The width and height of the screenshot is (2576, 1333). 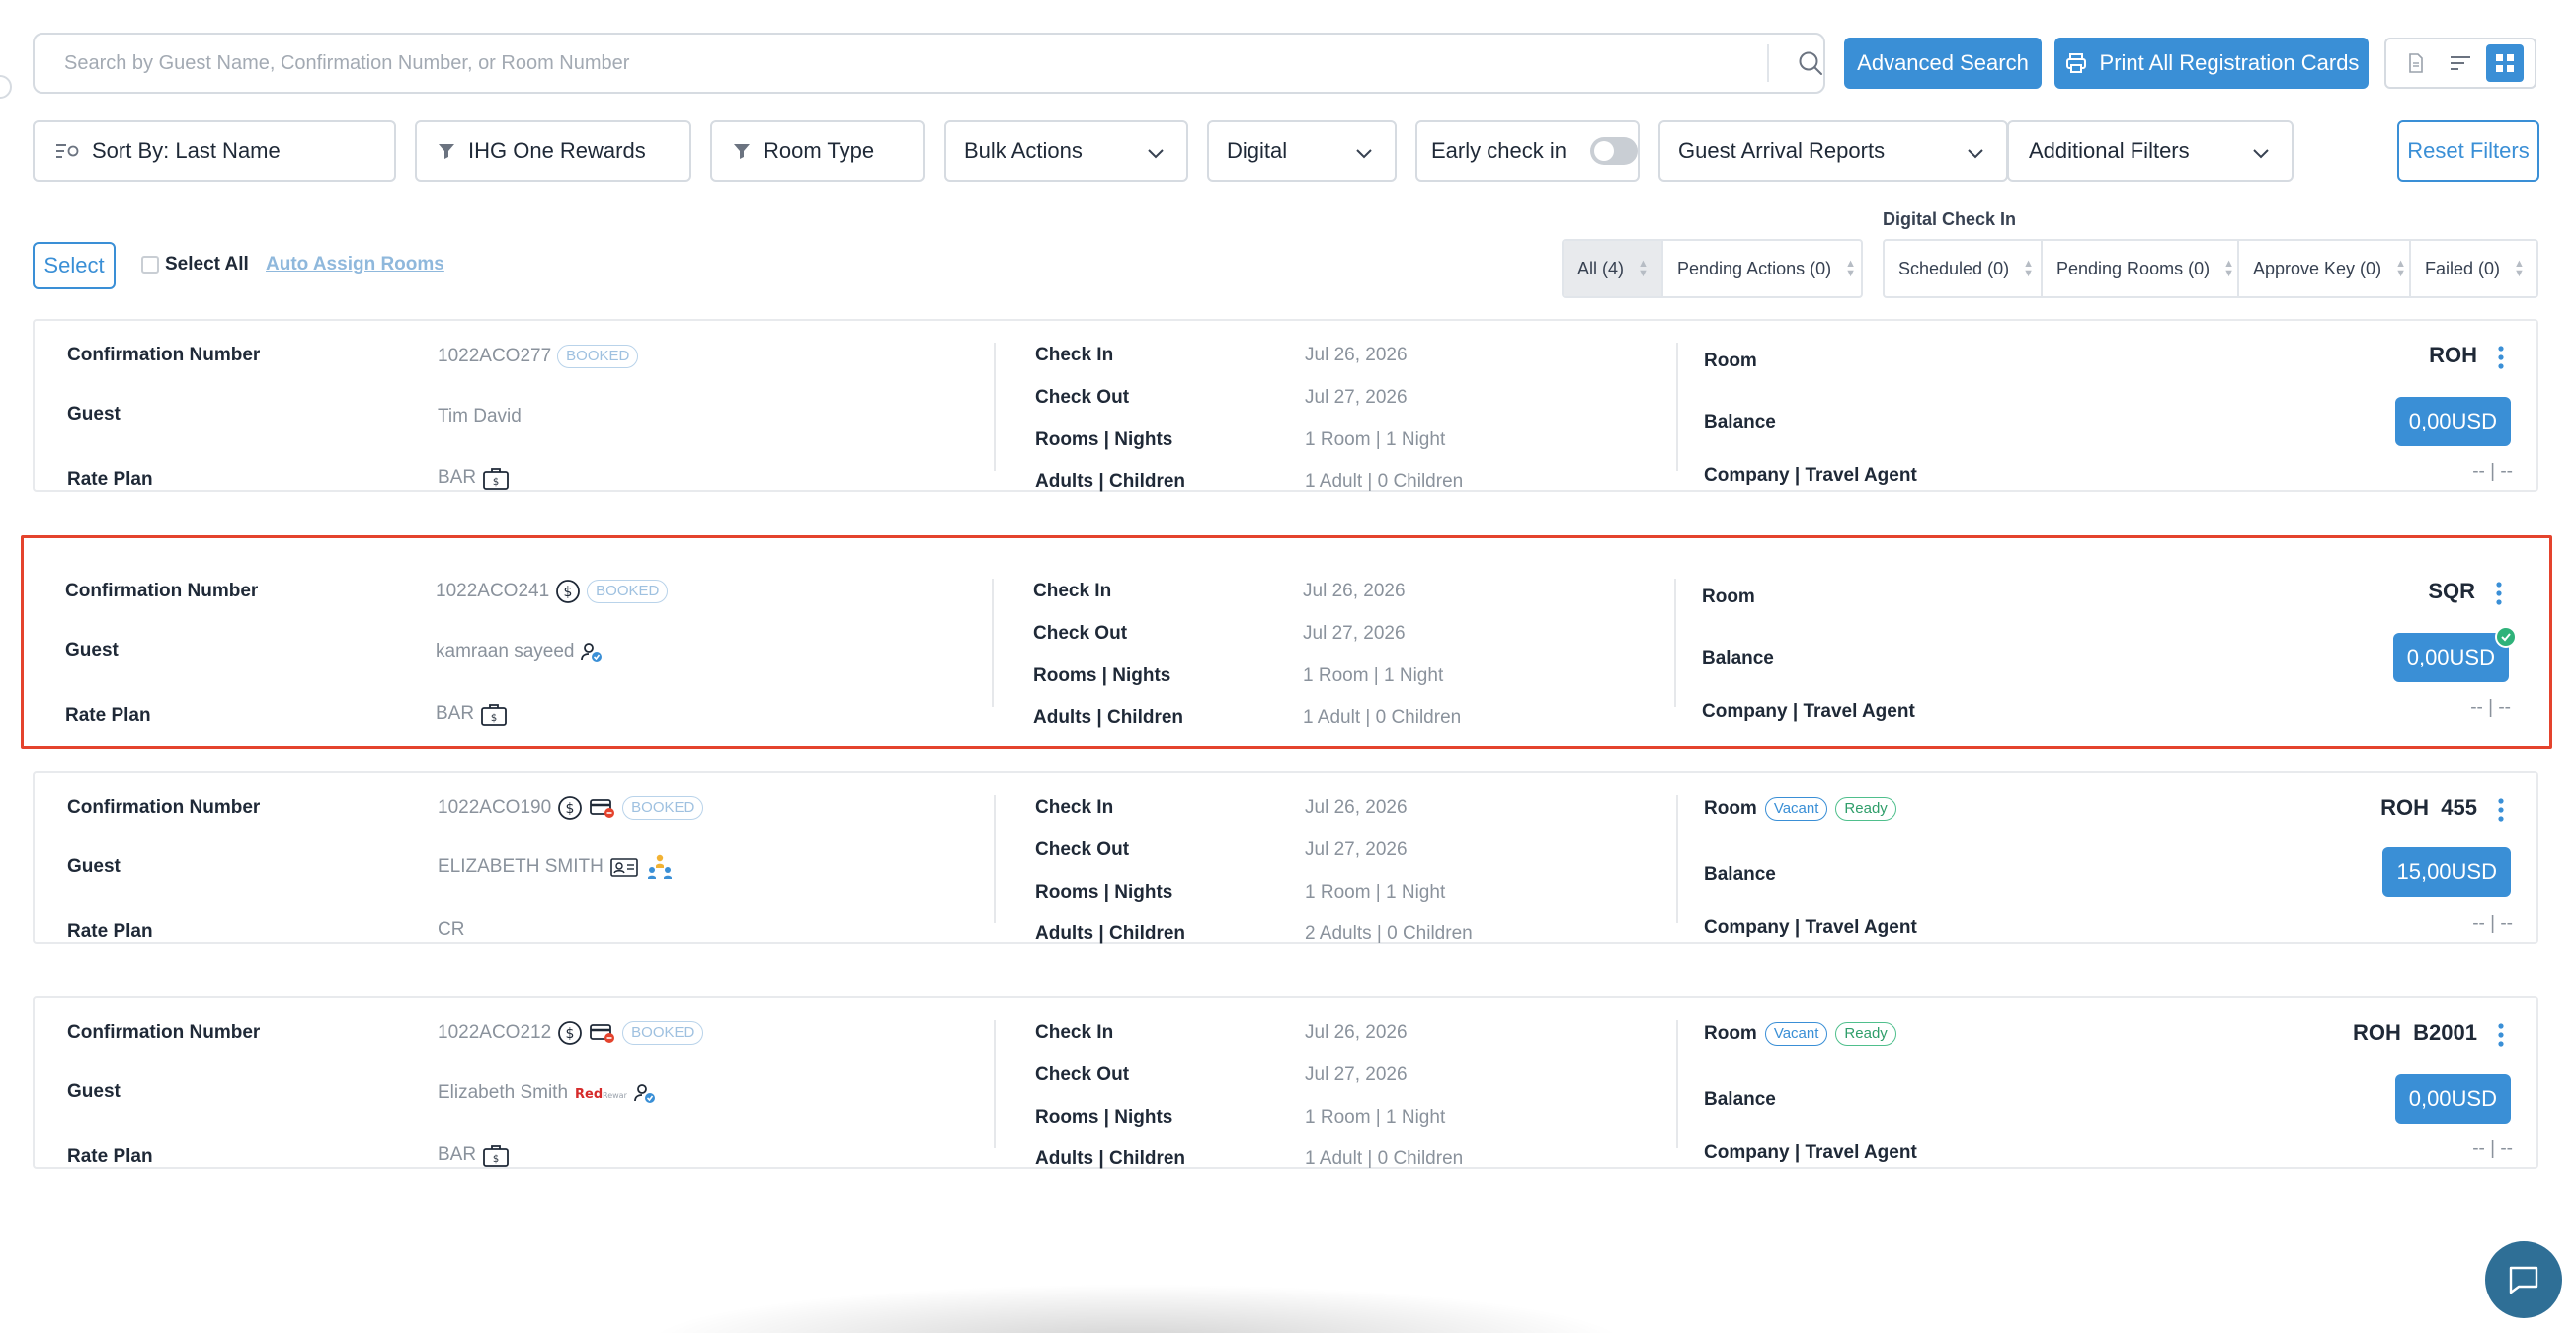 What do you see at coordinates (2490, 707) in the screenshot?
I see `company-value: -- | --` at bounding box center [2490, 707].